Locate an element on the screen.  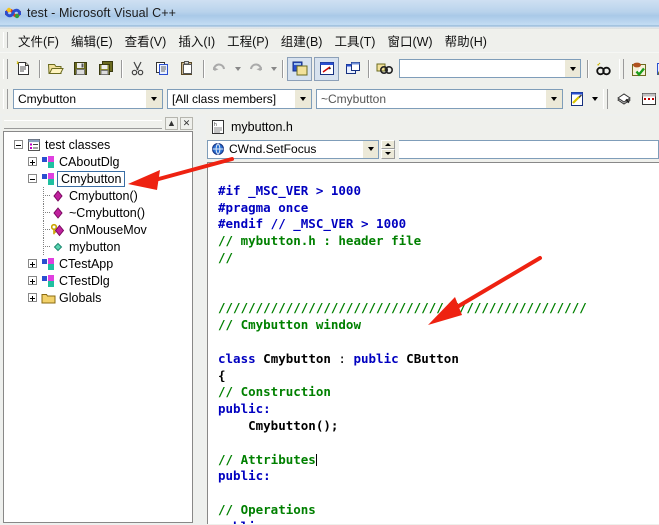
vcpp-icon is located at coordinates (13, 13).